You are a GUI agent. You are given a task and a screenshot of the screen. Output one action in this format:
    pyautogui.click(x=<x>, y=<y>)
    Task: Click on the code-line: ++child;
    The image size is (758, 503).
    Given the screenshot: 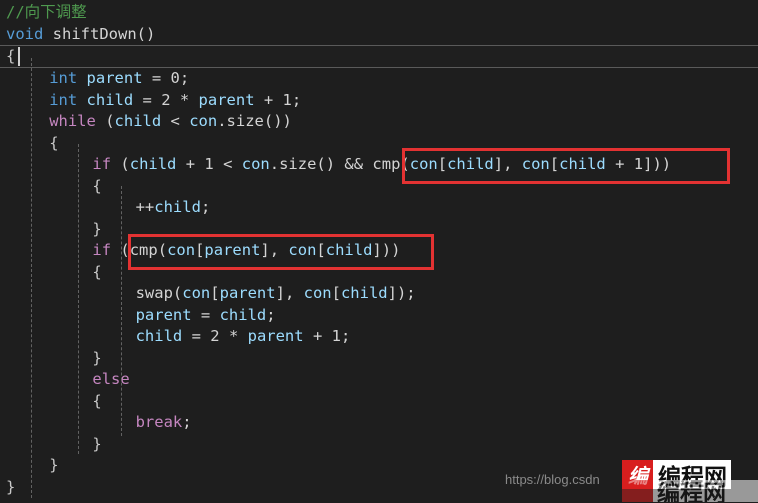 What is the action you would take?
    pyautogui.click(x=379, y=208)
    